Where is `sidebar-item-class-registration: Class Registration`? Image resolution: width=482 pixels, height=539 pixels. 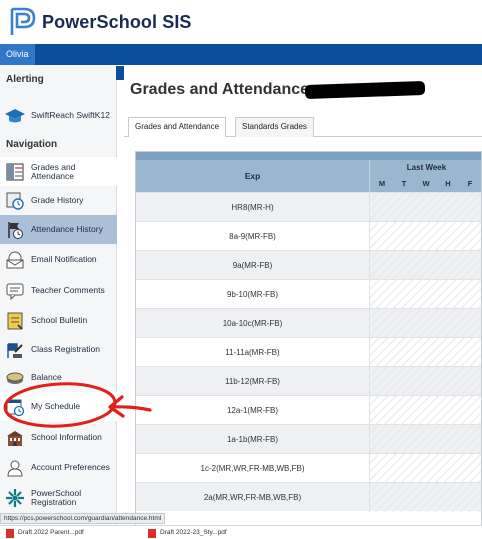
sidebar-item-class-registration: Class Registration is located at coordinates (59, 349).